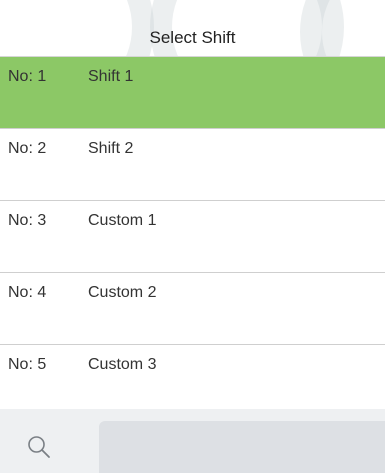 The image size is (385, 473). I want to click on search-icon, so click(39, 447).